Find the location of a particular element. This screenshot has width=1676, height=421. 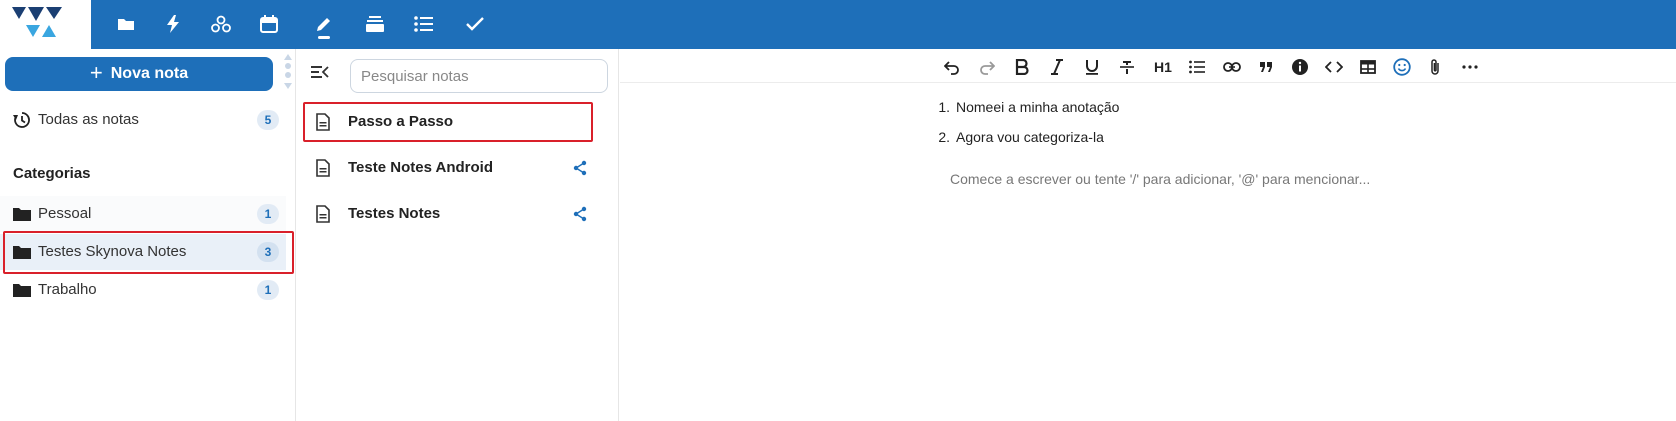

quote-icon is located at coordinates (1266, 67).